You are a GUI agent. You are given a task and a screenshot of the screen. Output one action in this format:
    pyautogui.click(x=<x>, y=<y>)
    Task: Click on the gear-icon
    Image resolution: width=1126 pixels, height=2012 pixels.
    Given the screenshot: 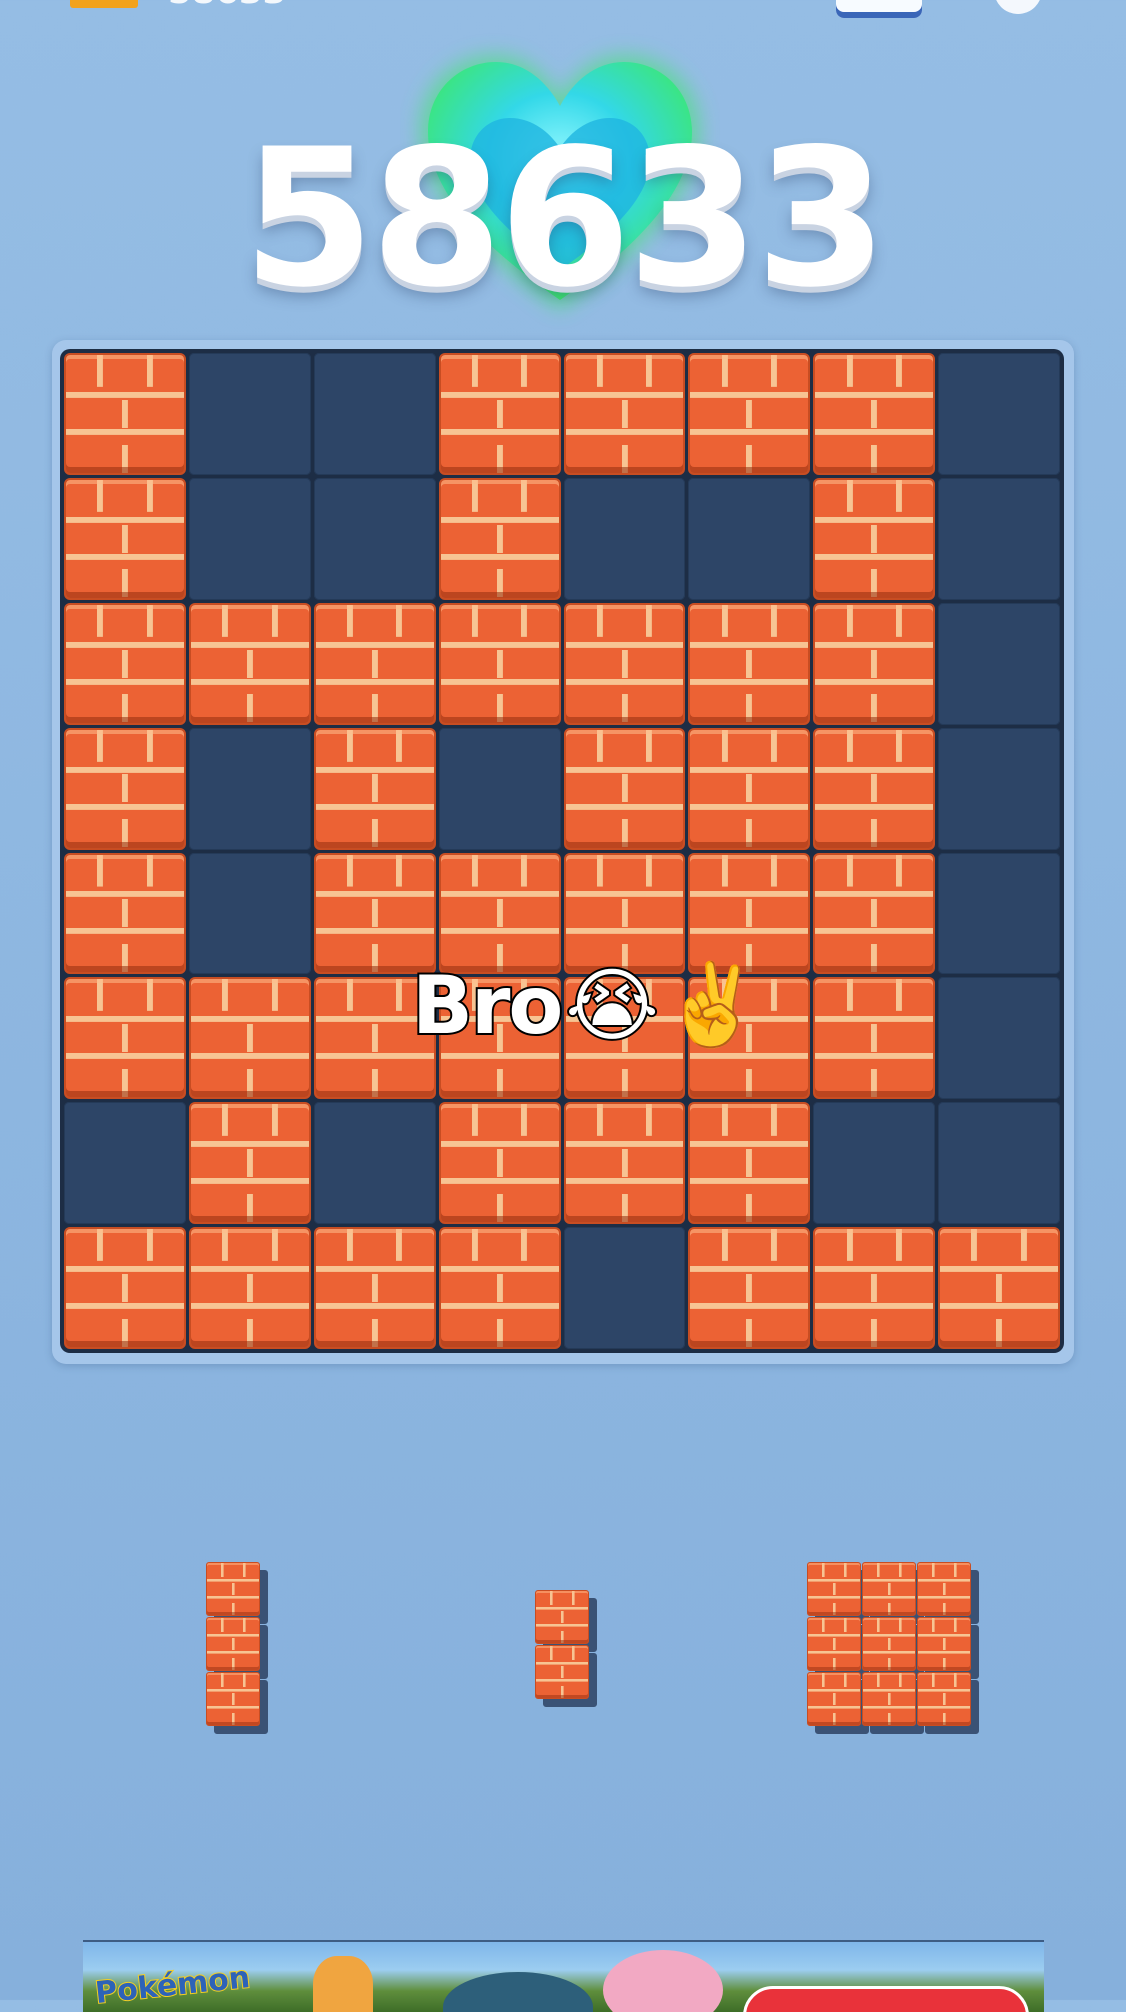 What is the action you would take?
    pyautogui.click(x=1018, y=12)
    